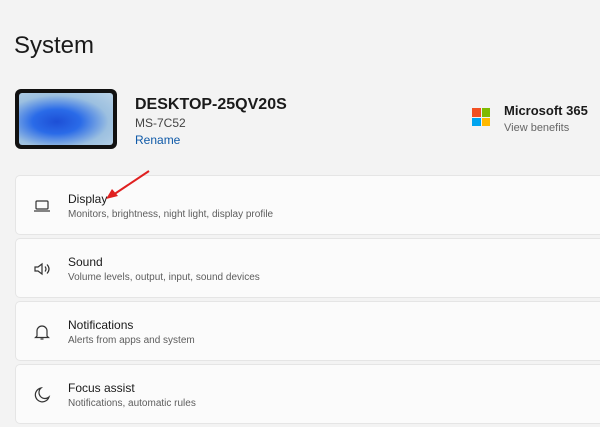  What do you see at coordinates (101, 325) in the screenshot?
I see `card-title: Notifications` at bounding box center [101, 325].